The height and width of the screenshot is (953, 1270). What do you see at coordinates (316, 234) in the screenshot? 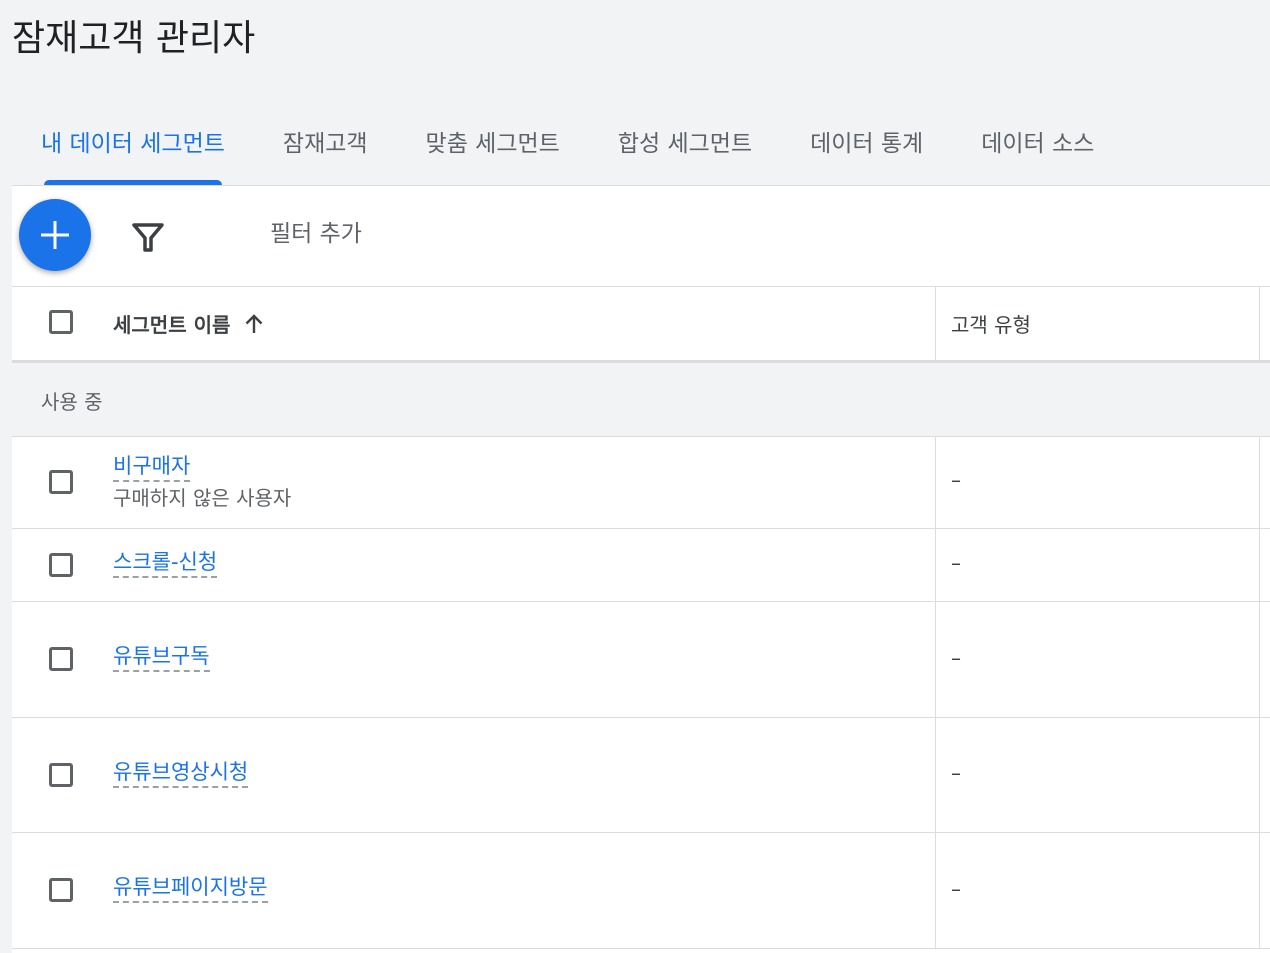
I see `add-filter-button: 필터 추가` at bounding box center [316, 234].